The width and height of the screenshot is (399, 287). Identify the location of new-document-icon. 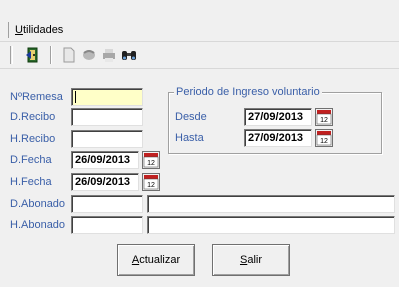
(69, 55).